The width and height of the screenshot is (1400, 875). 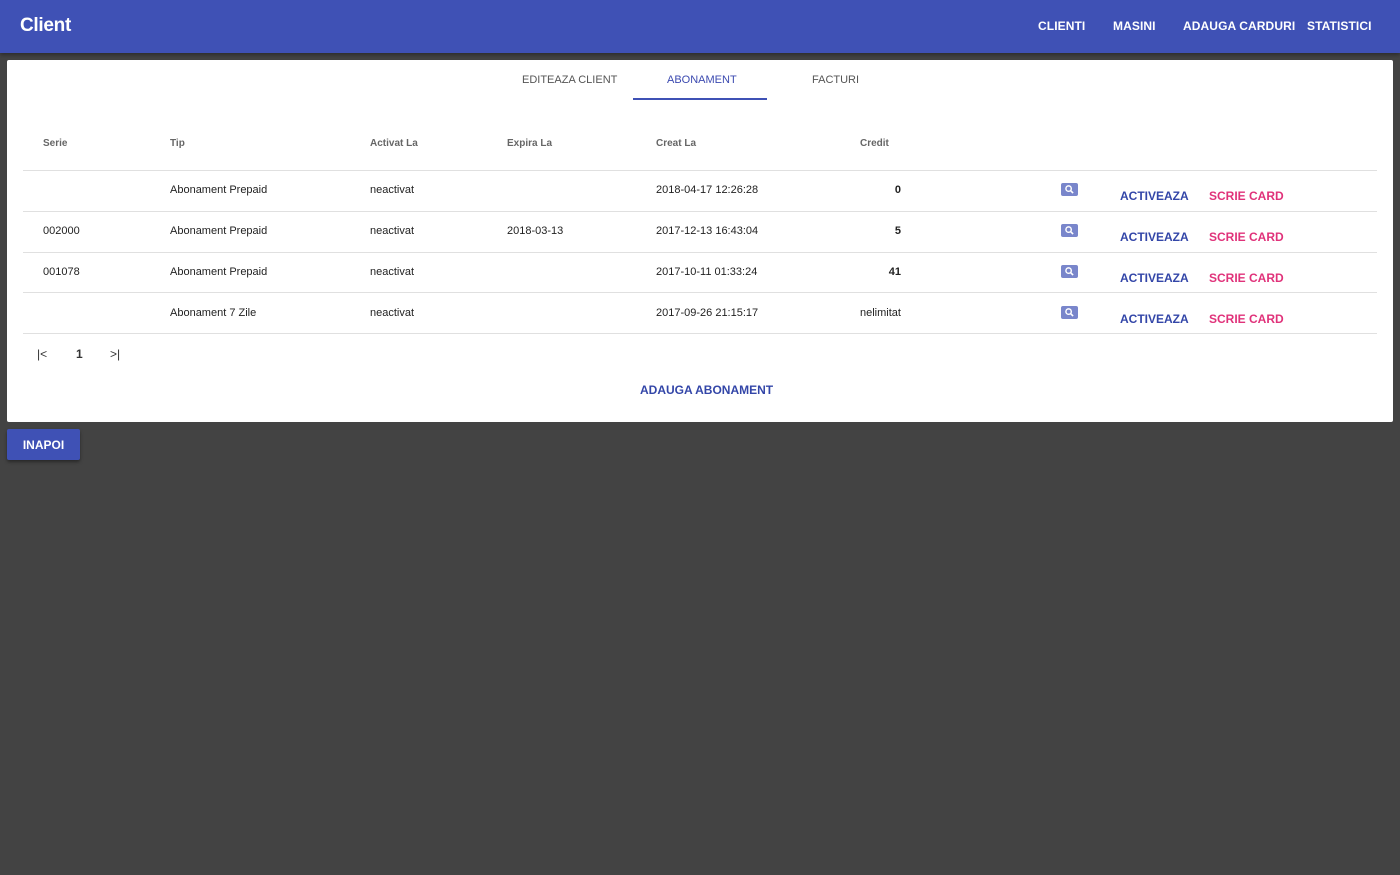 What do you see at coordinates (1134, 26) in the screenshot?
I see `nav-masini: MASINI` at bounding box center [1134, 26].